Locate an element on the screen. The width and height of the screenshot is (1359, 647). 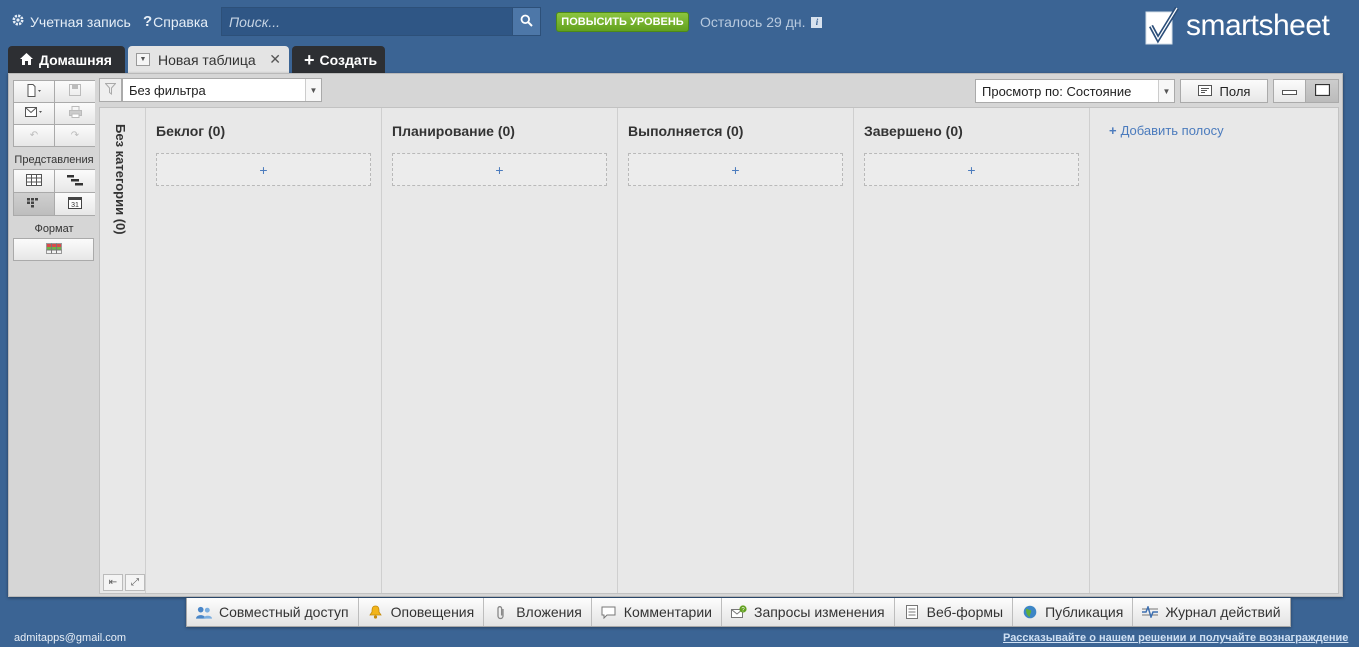
format-grid-icon is located at coordinates (53, 249).